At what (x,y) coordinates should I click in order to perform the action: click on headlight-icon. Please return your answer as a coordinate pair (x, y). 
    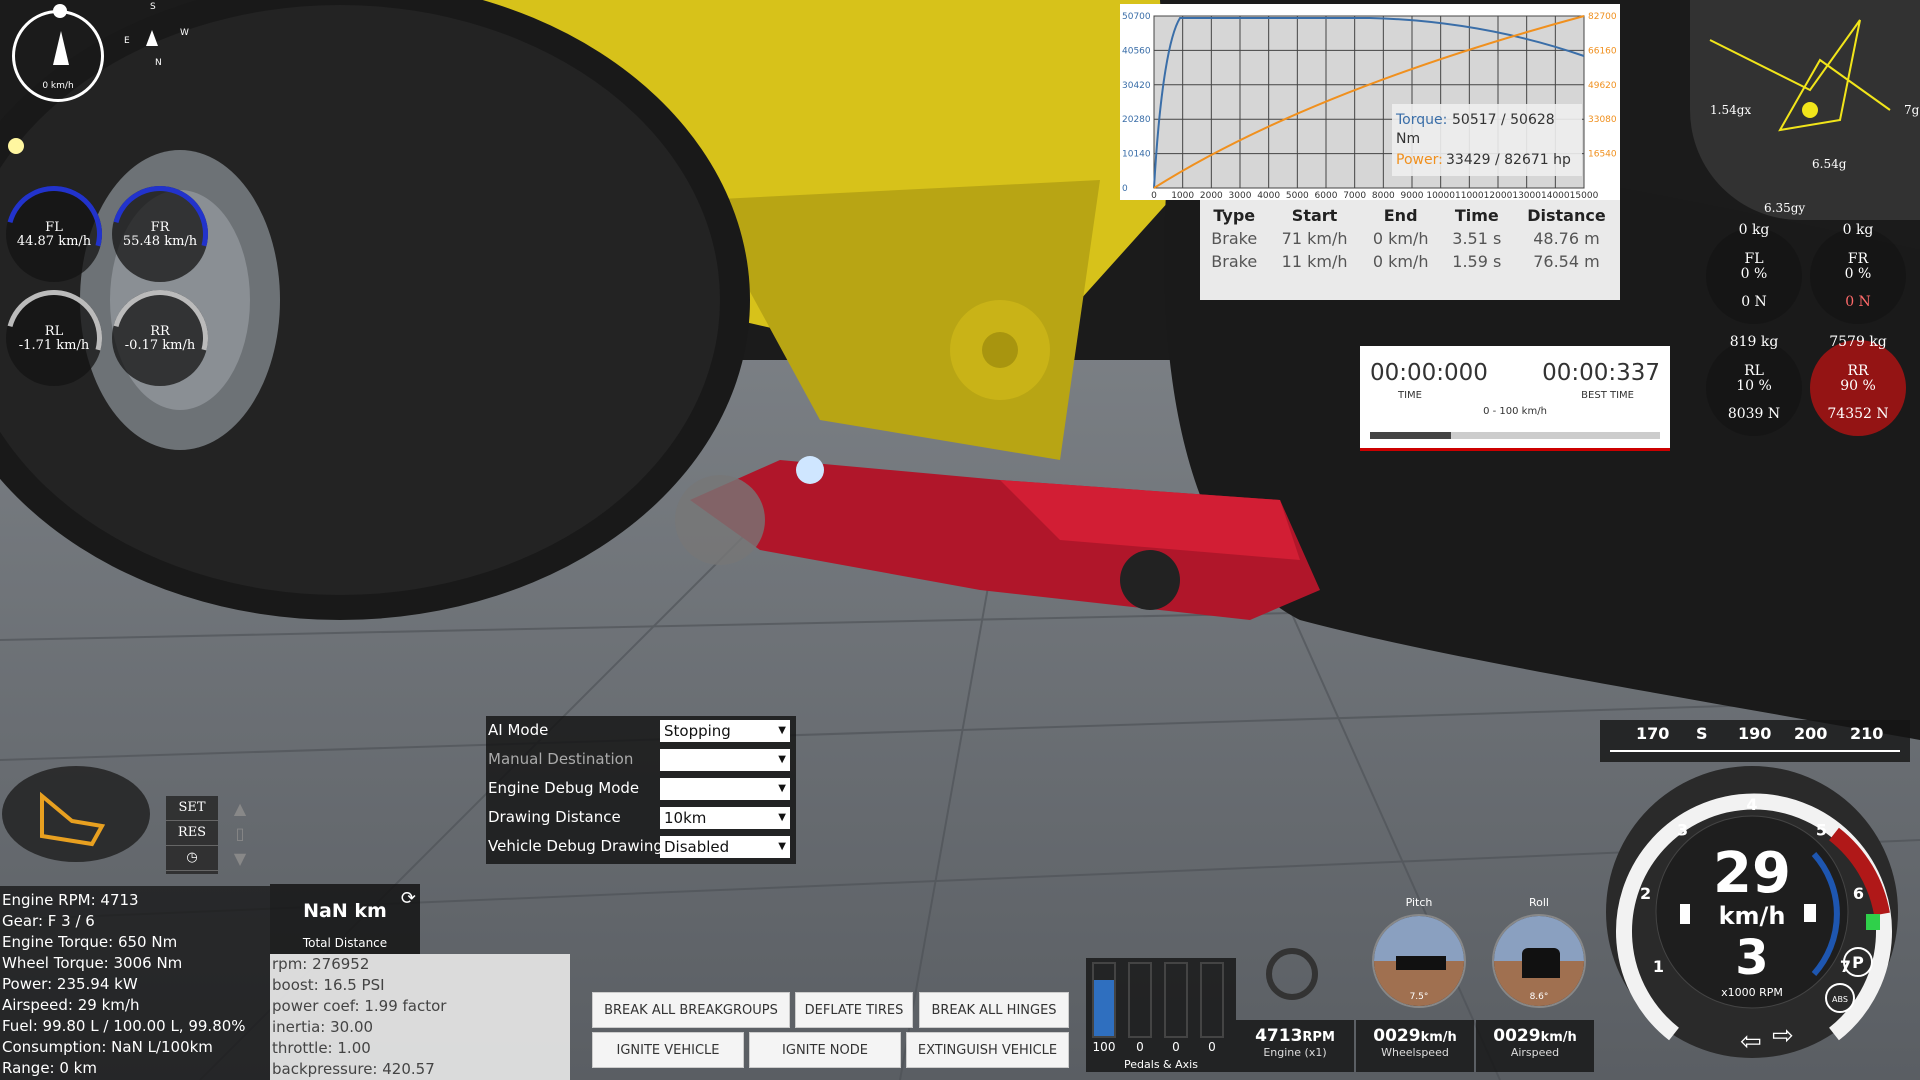
    Looking at the image, I should click on (1873, 922).